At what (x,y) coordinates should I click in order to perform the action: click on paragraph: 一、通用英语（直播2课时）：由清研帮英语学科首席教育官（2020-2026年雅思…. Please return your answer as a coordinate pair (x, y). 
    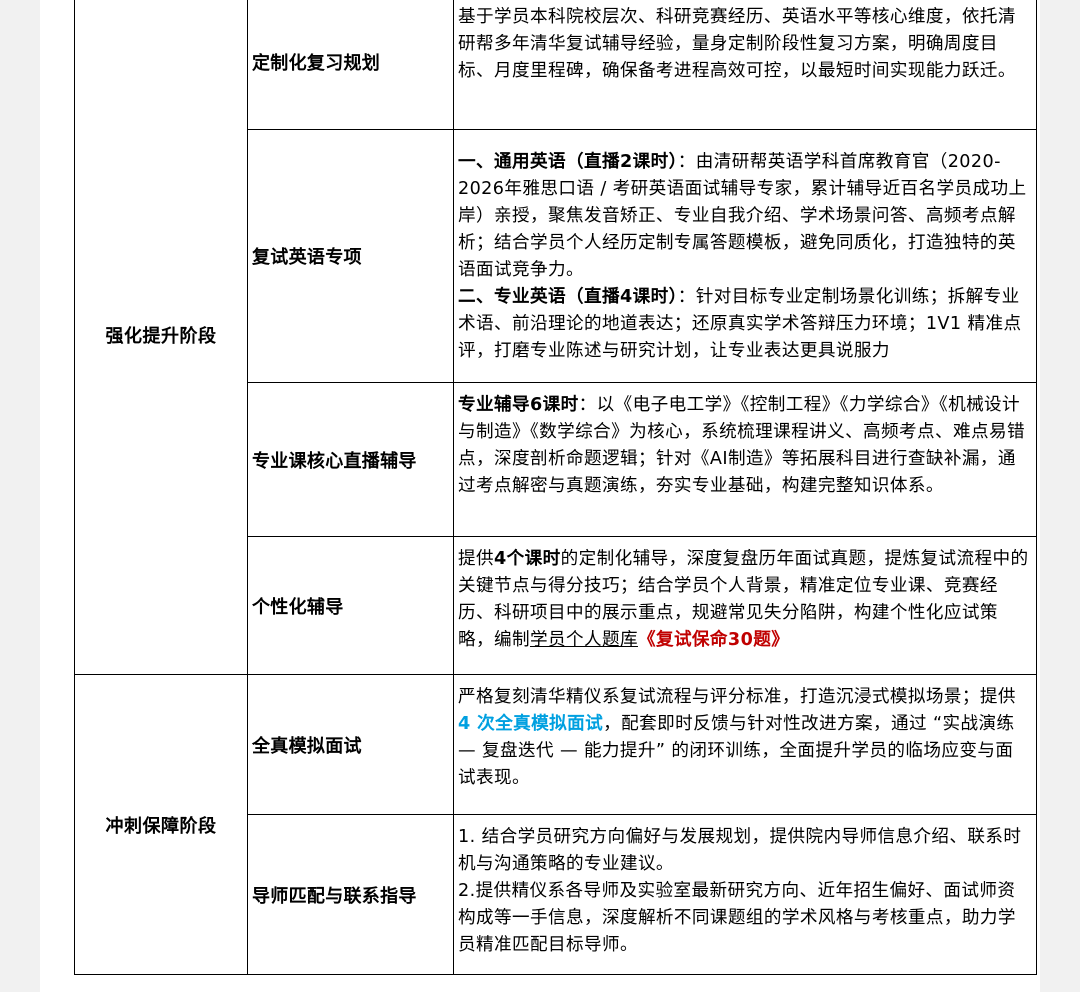
    Looking at the image, I should click on (744, 216).